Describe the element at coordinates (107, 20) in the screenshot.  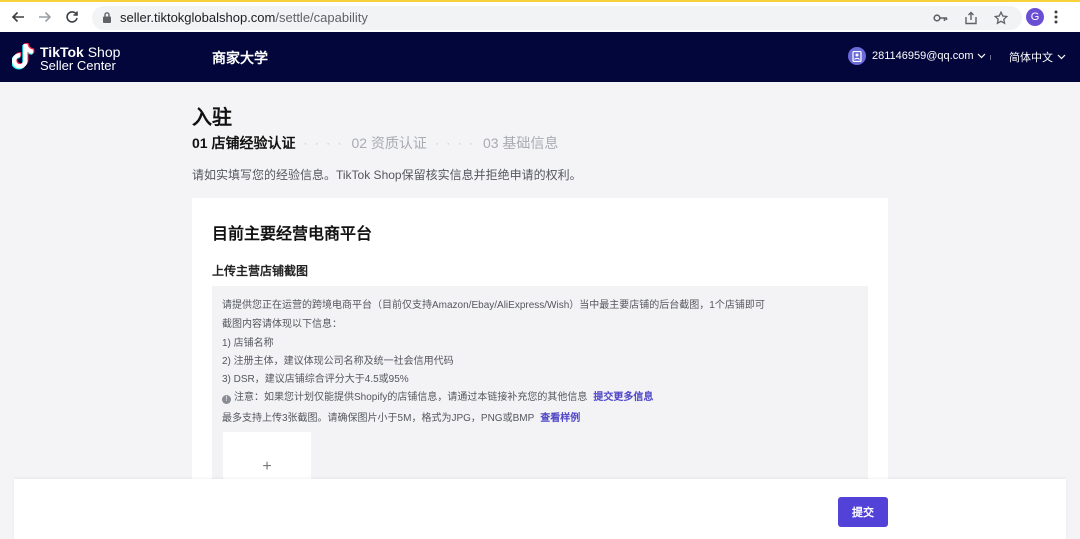
I see `lock-icon` at that location.